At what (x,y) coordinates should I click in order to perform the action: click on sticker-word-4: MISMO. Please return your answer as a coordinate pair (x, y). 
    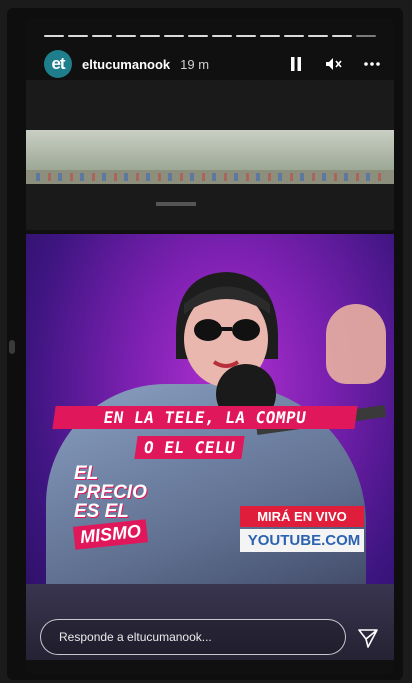
    Looking at the image, I should click on (110, 534).